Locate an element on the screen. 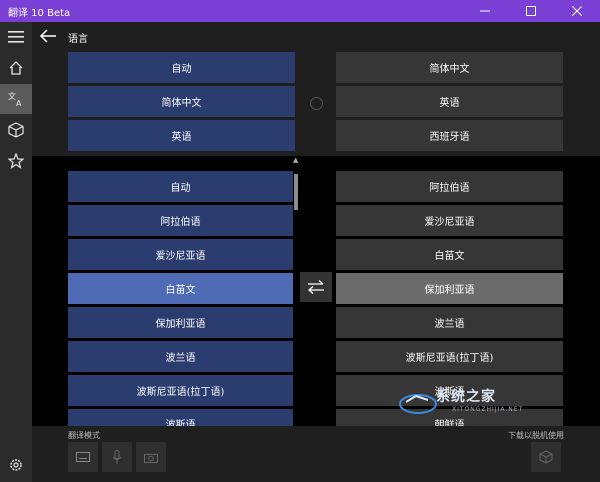  keyboard-mode-button is located at coordinates (83, 457).